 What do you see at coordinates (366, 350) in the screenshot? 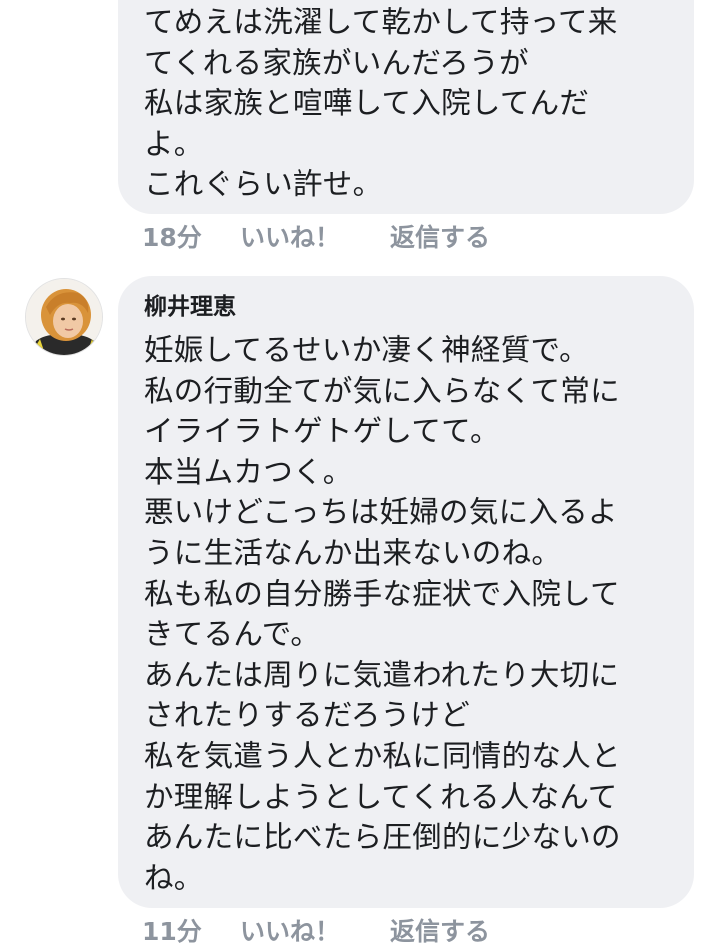
I see `comment-text-line: 妊娠してるせいか凄く神経質で。` at bounding box center [366, 350].